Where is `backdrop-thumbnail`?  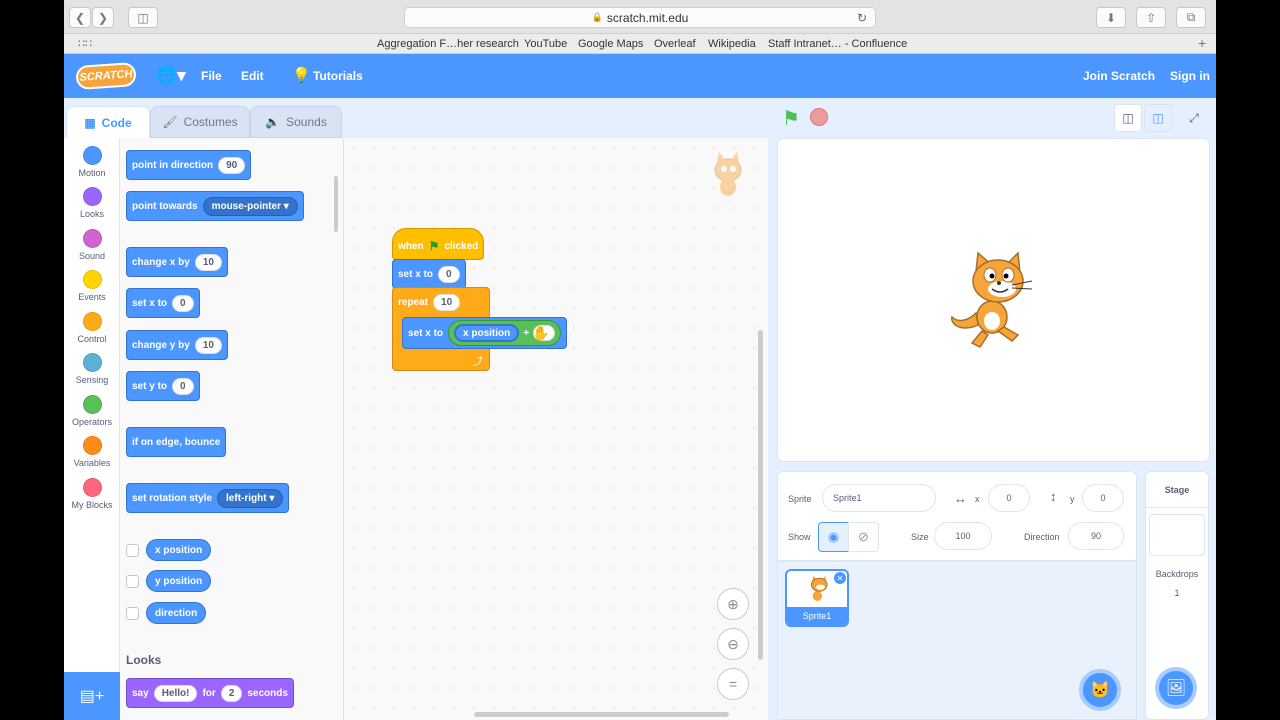 backdrop-thumbnail is located at coordinates (1177, 535).